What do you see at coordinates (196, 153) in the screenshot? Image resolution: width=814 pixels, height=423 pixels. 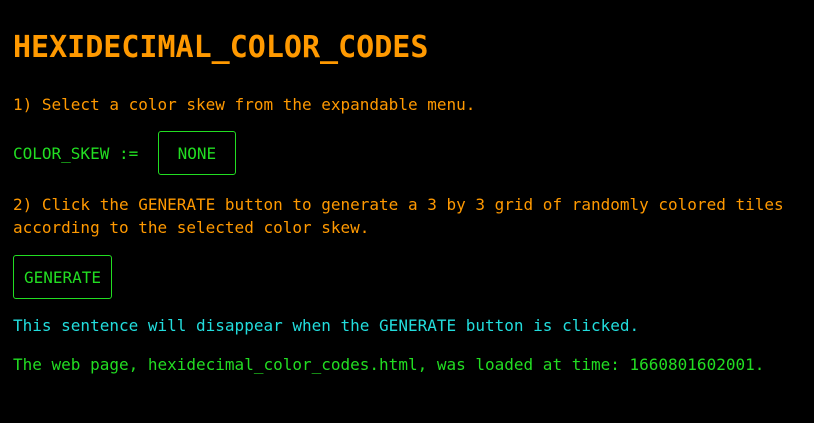 I see `color-skew-select: NONE` at bounding box center [196, 153].